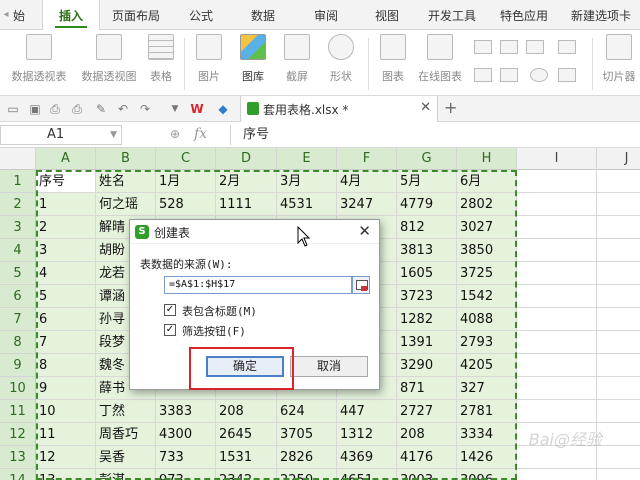 This screenshot has width=640, height=480. I want to click on row-header-3: 3, so click(18, 227).